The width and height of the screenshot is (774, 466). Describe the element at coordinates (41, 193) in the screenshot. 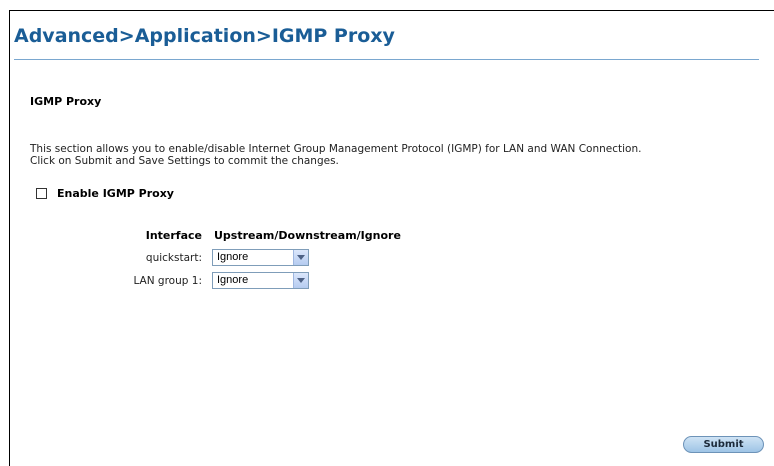

I see `enable-igmp-proxy-checkbox` at that location.